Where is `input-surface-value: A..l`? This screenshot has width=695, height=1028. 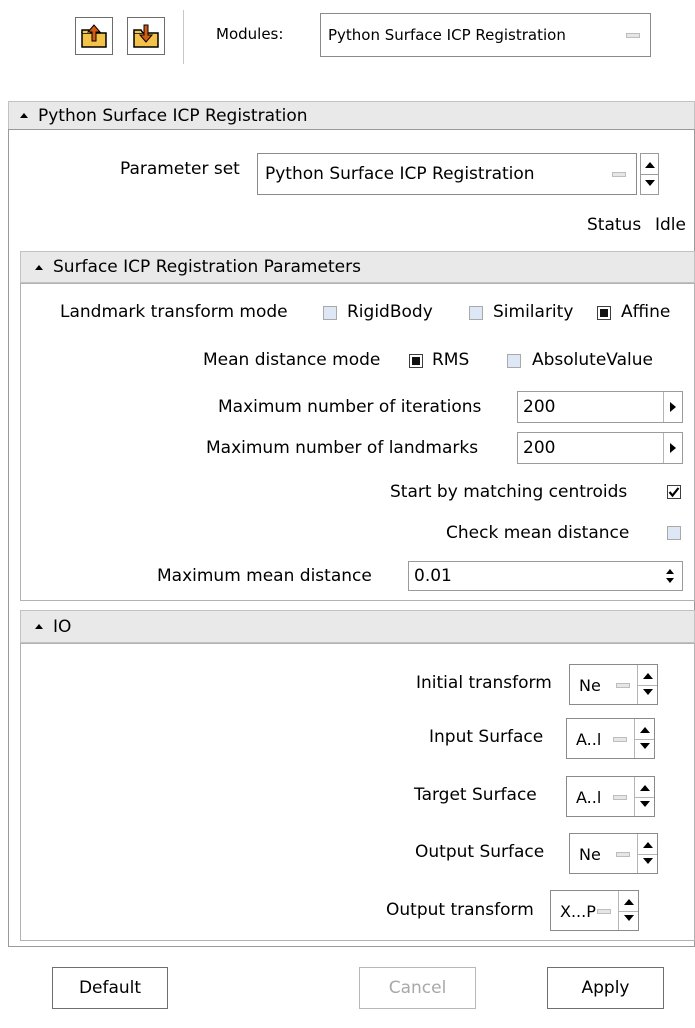
input-surface-value: A..l is located at coordinates (589, 739).